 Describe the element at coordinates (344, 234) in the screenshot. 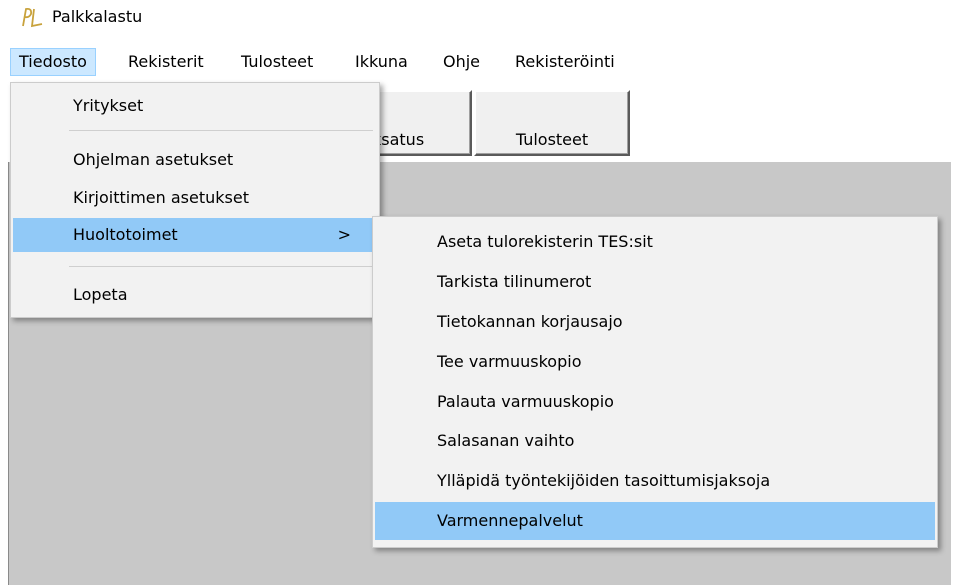

I see `chevron-right-icon: >` at that location.